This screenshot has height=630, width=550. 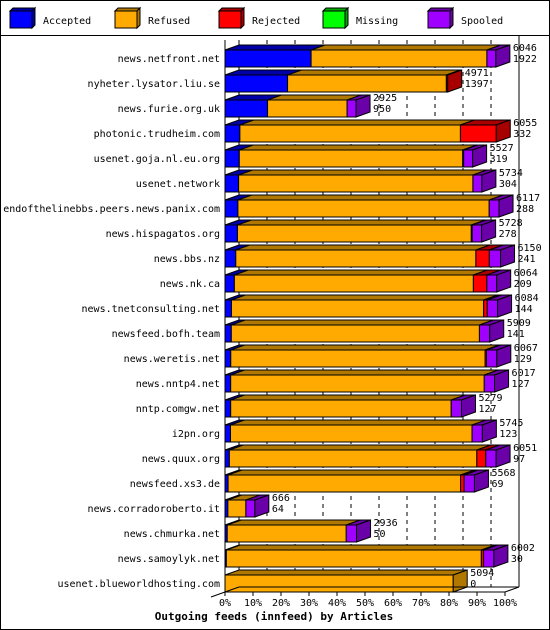 I want to click on category-label: usenet.network, so click(x=178, y=184).